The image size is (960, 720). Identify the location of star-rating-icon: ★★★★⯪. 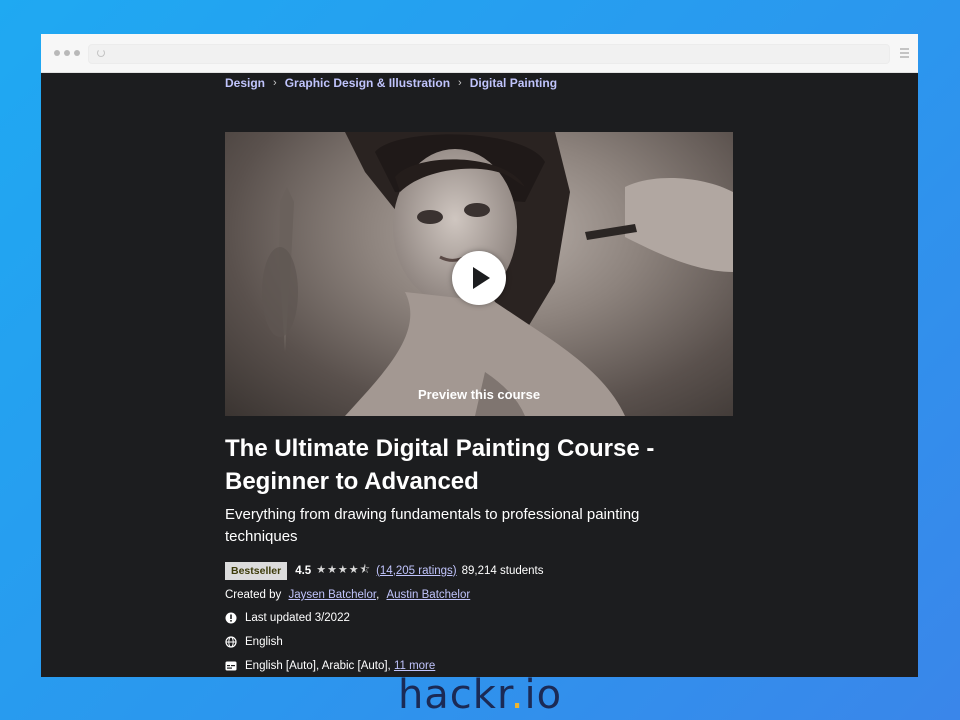
(344, 570).